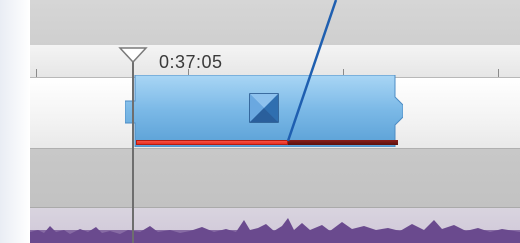  Describe the element at coordinates (312, 71) in the screenshot. I see `callout-line` at that location.